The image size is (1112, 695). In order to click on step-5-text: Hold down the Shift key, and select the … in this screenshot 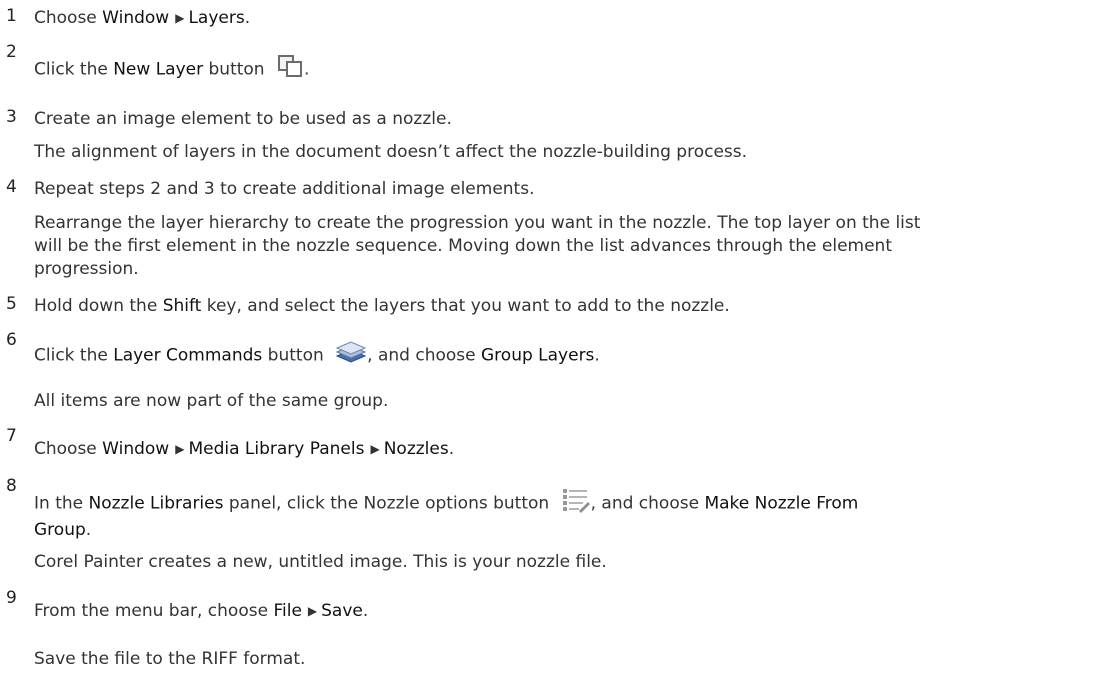, I will do `click(382, 306)`.